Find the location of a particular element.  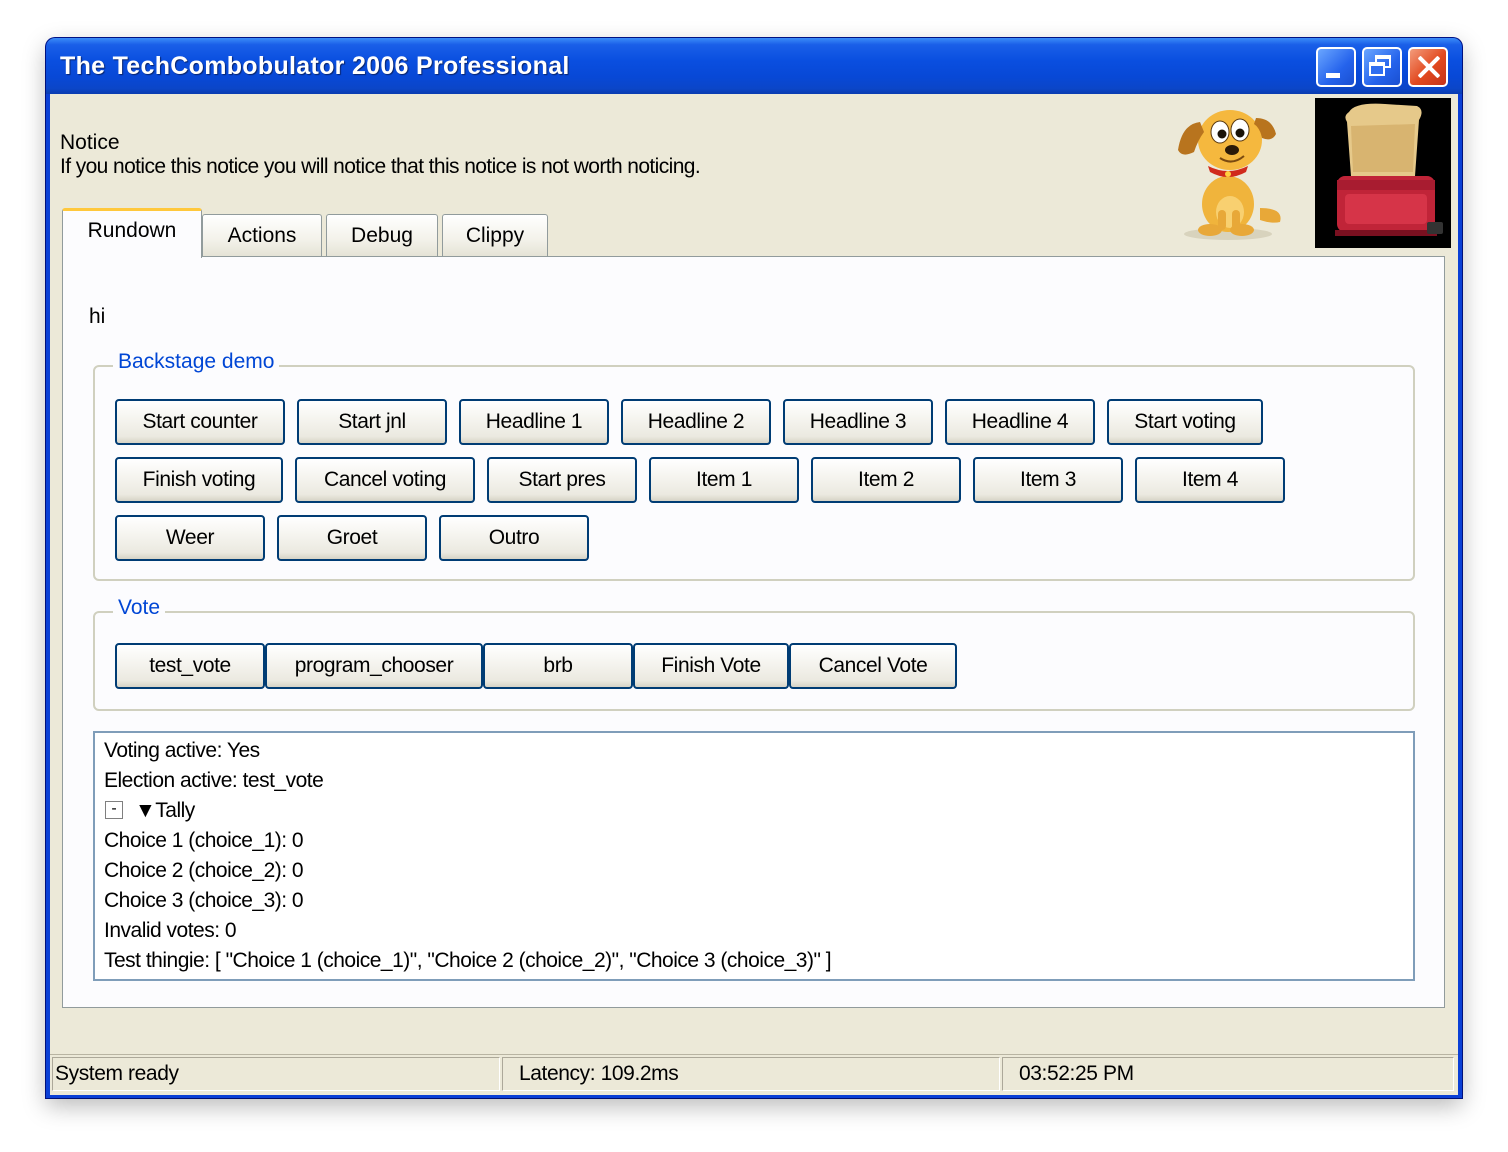

headline-3-button: Headline 3 is located at coordinates (858, 422).